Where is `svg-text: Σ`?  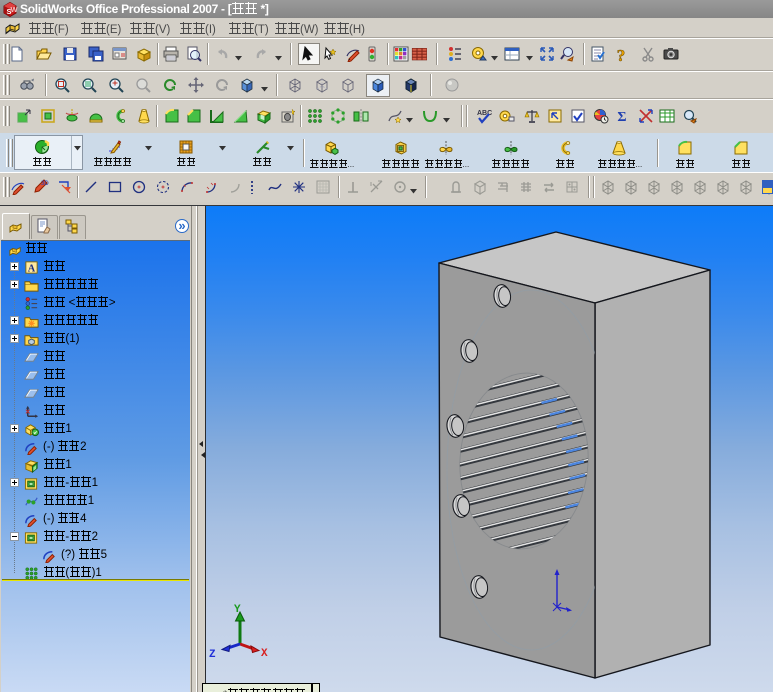 svg-text: Σ is located at coordinates (621, 117).